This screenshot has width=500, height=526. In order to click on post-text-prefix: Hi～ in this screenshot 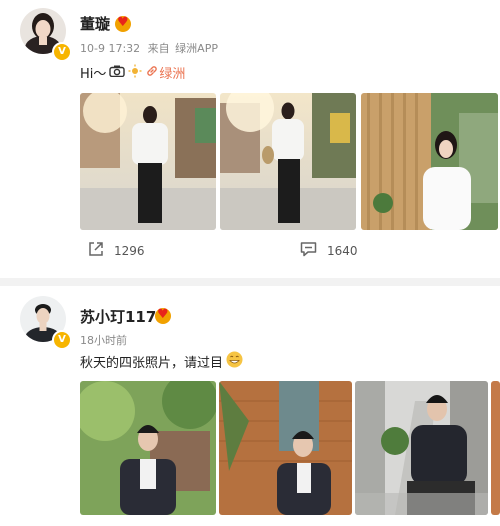, I will do `click(93, 74)`.